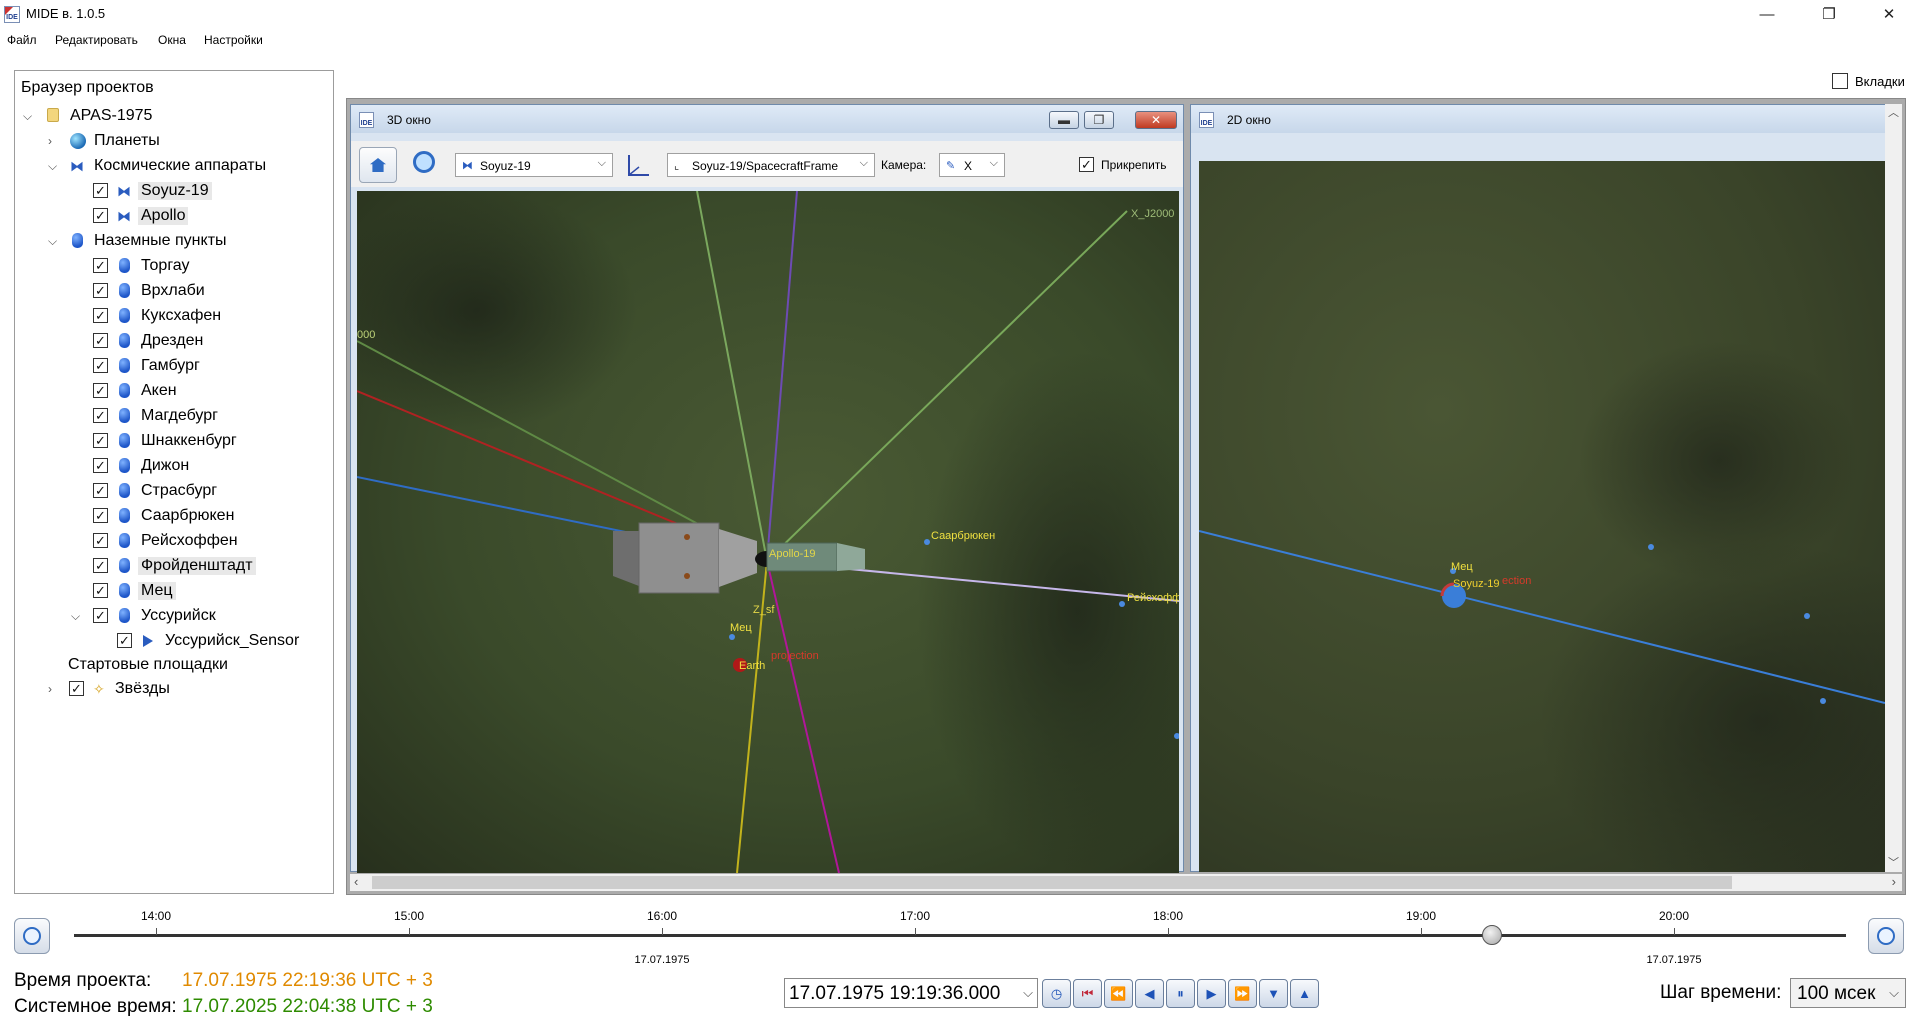  What do you see at coordinates (1840, 81) in the screenshot?
I see `tabs-checkbox` at bounding box center [1840, 81].